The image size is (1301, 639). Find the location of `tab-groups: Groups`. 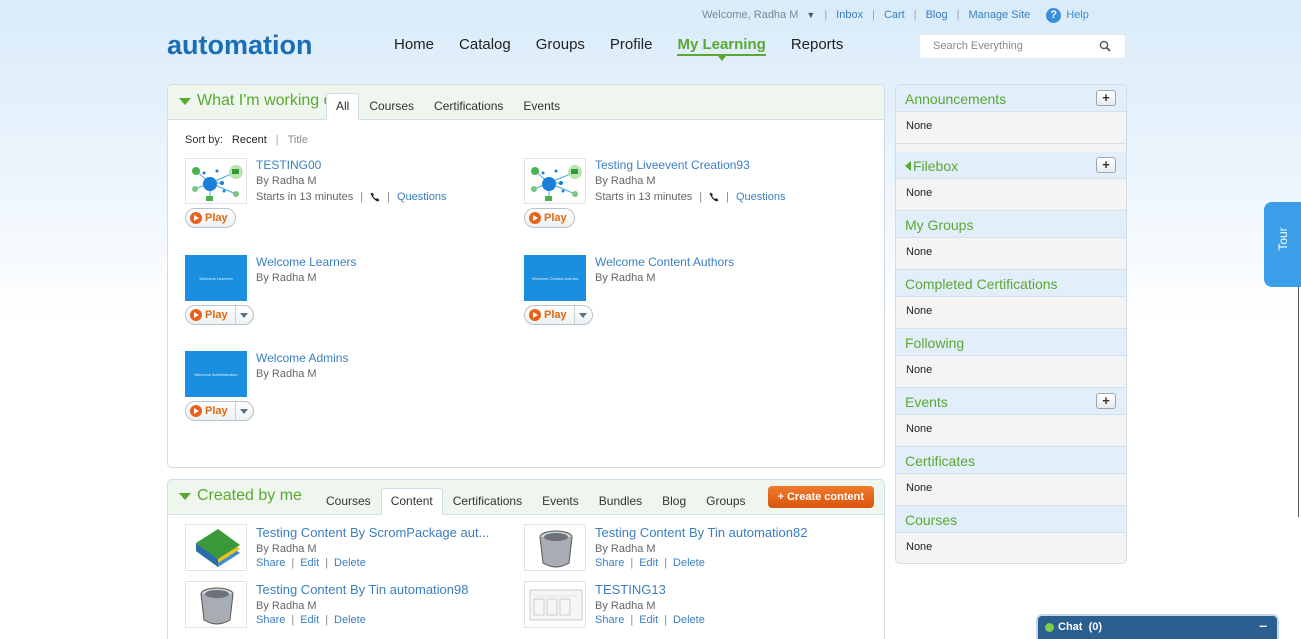

tab-groups: Groups is located at coordinates (725, 501).